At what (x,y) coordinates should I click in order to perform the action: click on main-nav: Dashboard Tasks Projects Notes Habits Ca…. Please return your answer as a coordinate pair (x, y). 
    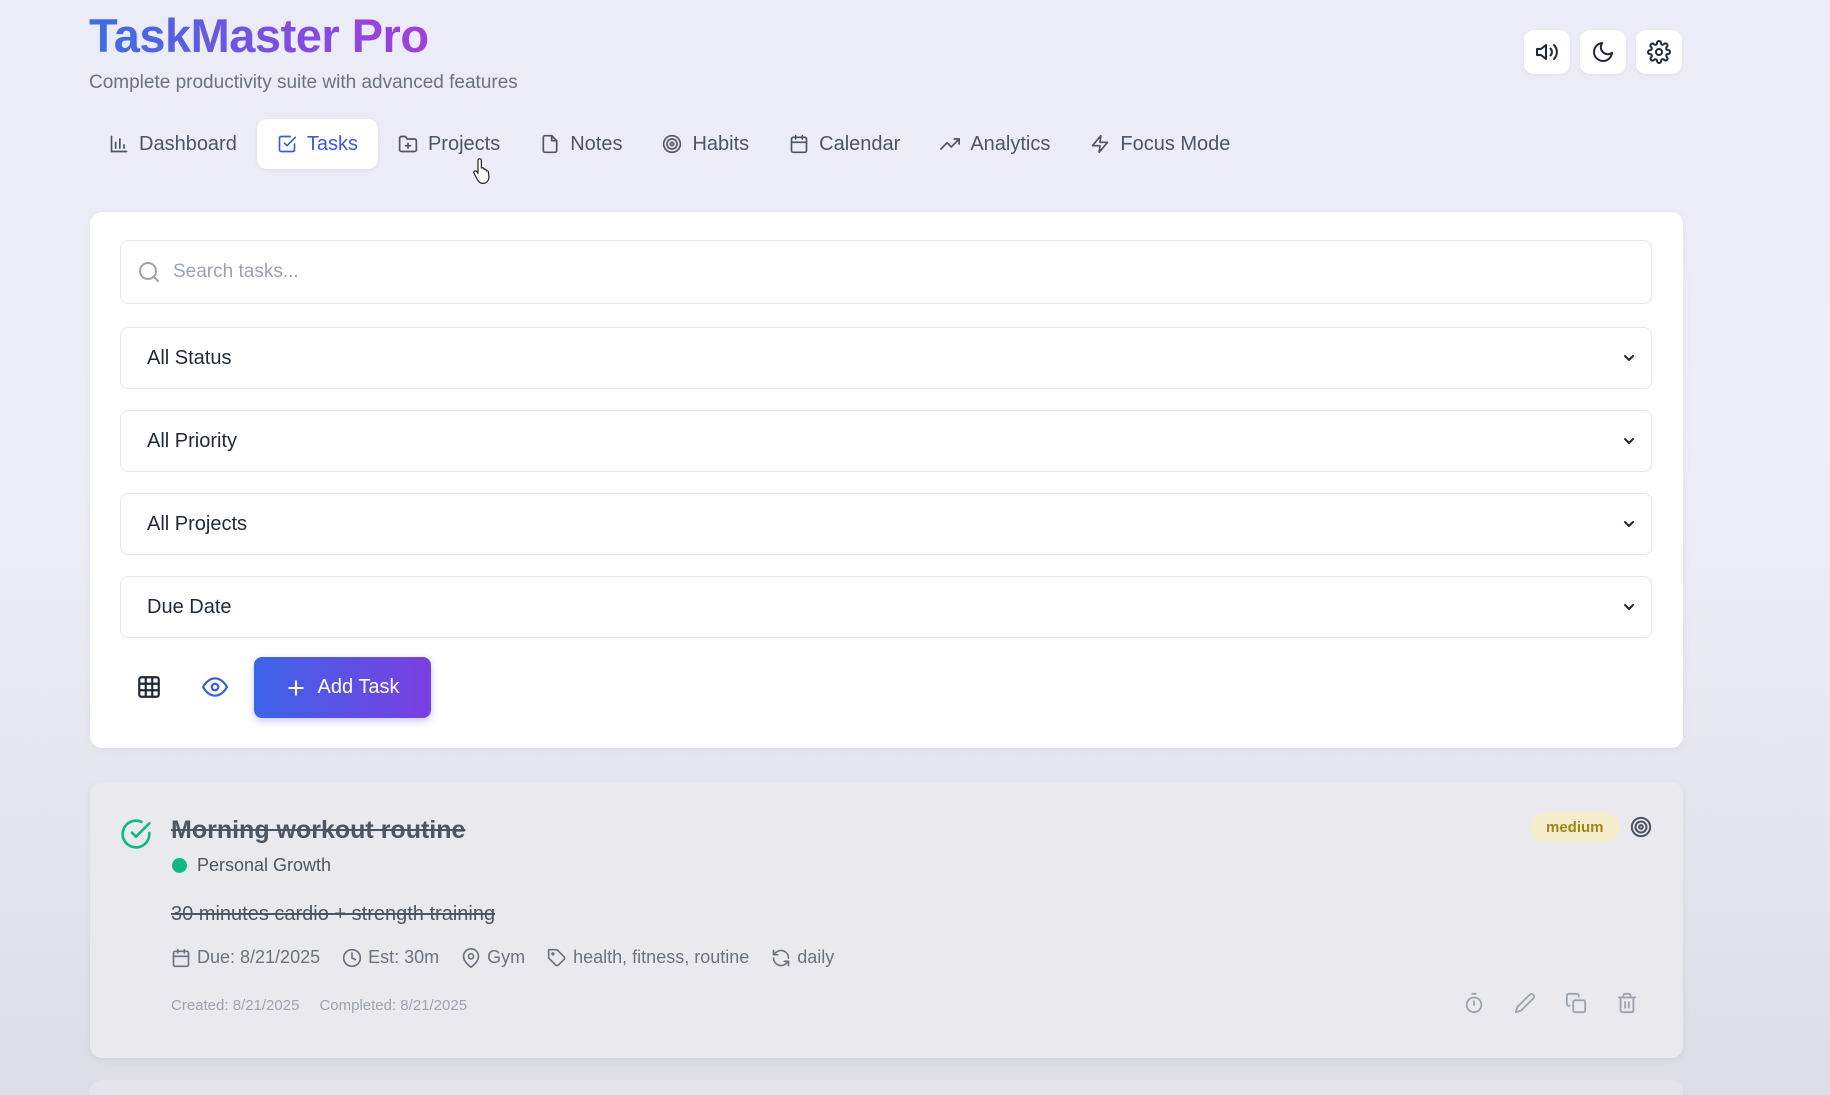
    Looking at the image, I should click on (669, 144).